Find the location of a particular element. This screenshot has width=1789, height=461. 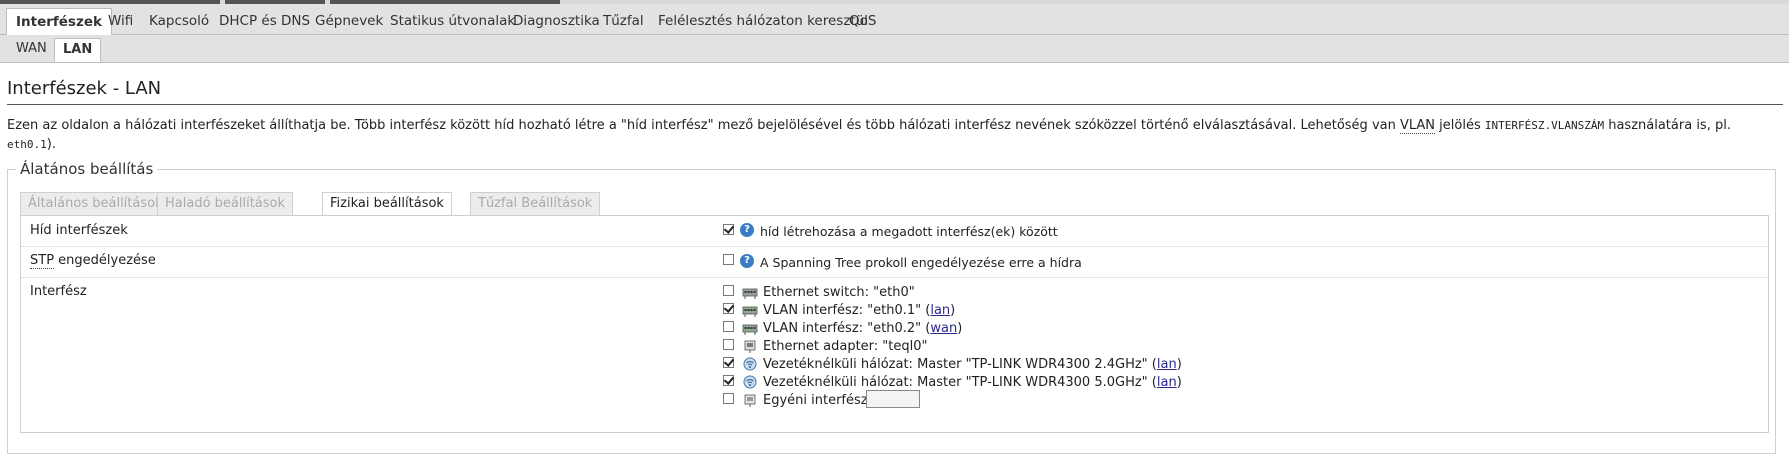

iface-text: Egyéni interfész: is located at coordinates (817, 400).